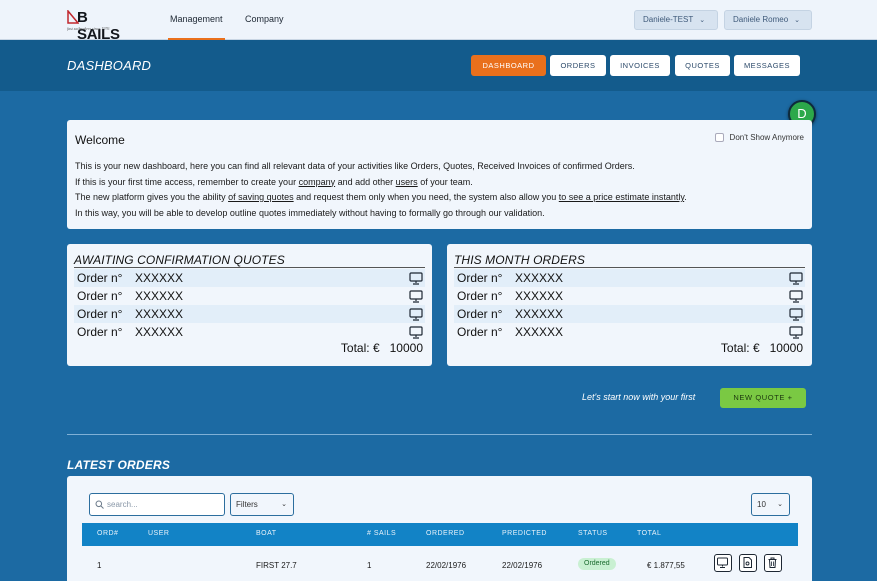 This screenshot has height=581, width=877. What do you see at coordinates (524, 533) in the screenshot?
I see `col-predicted: PREDICTED` at bounding box center [524, 533].